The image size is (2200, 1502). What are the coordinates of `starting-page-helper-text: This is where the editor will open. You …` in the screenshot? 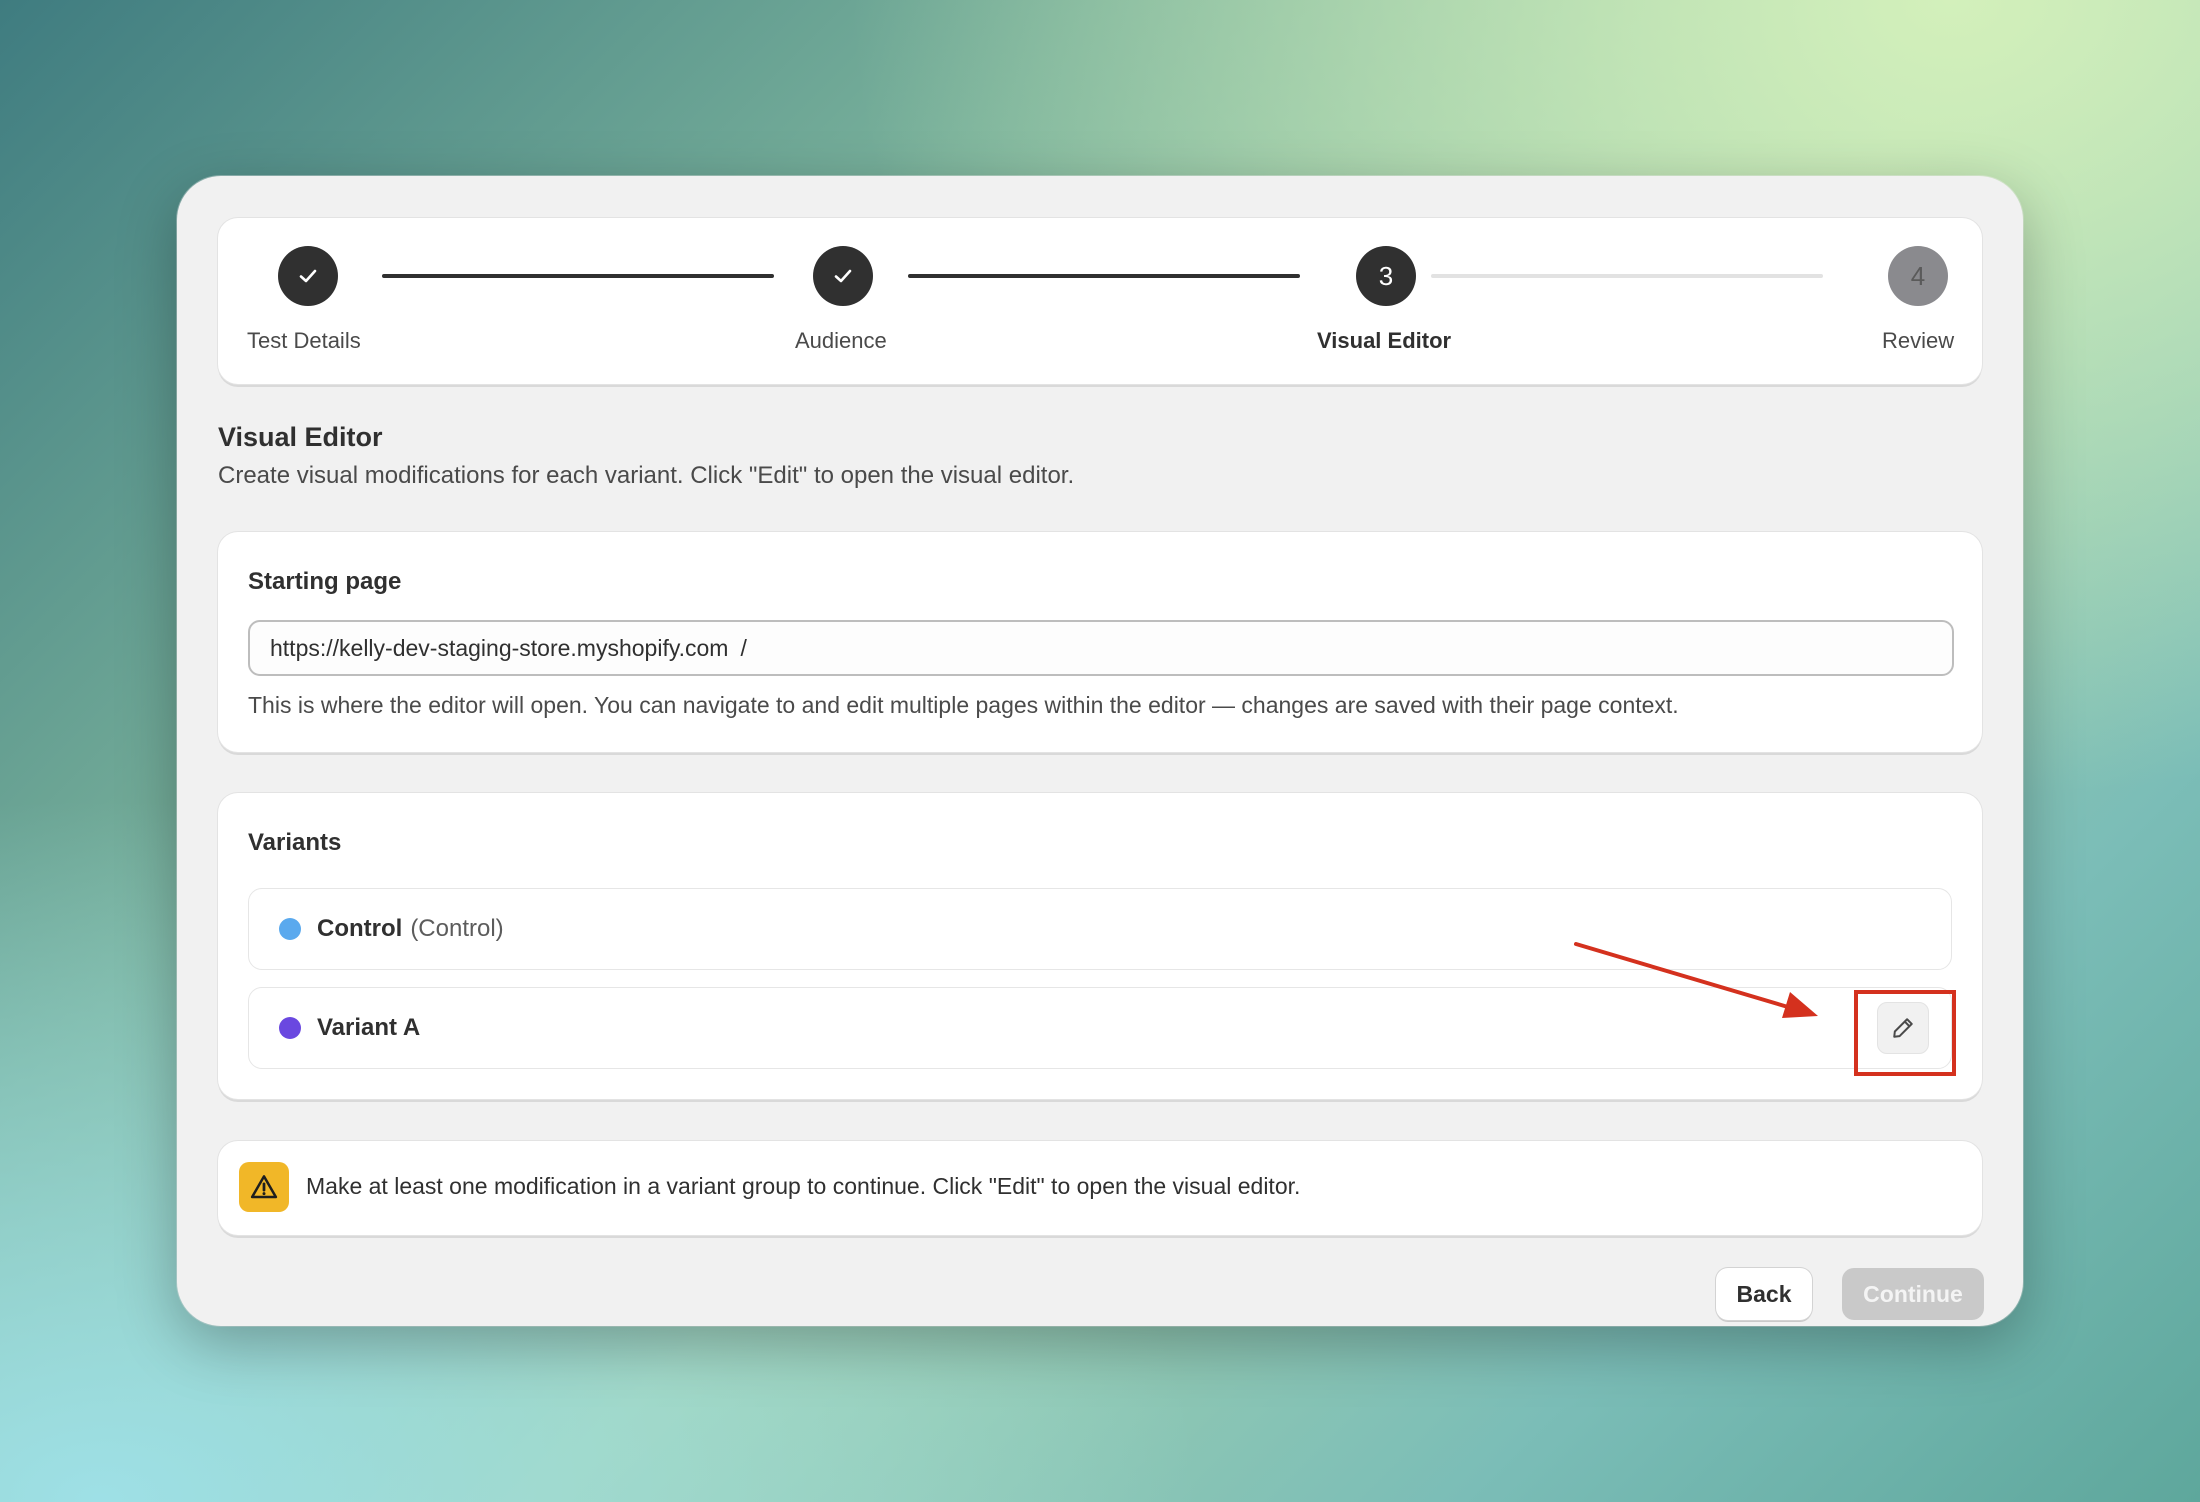 It's located at (963, 705).